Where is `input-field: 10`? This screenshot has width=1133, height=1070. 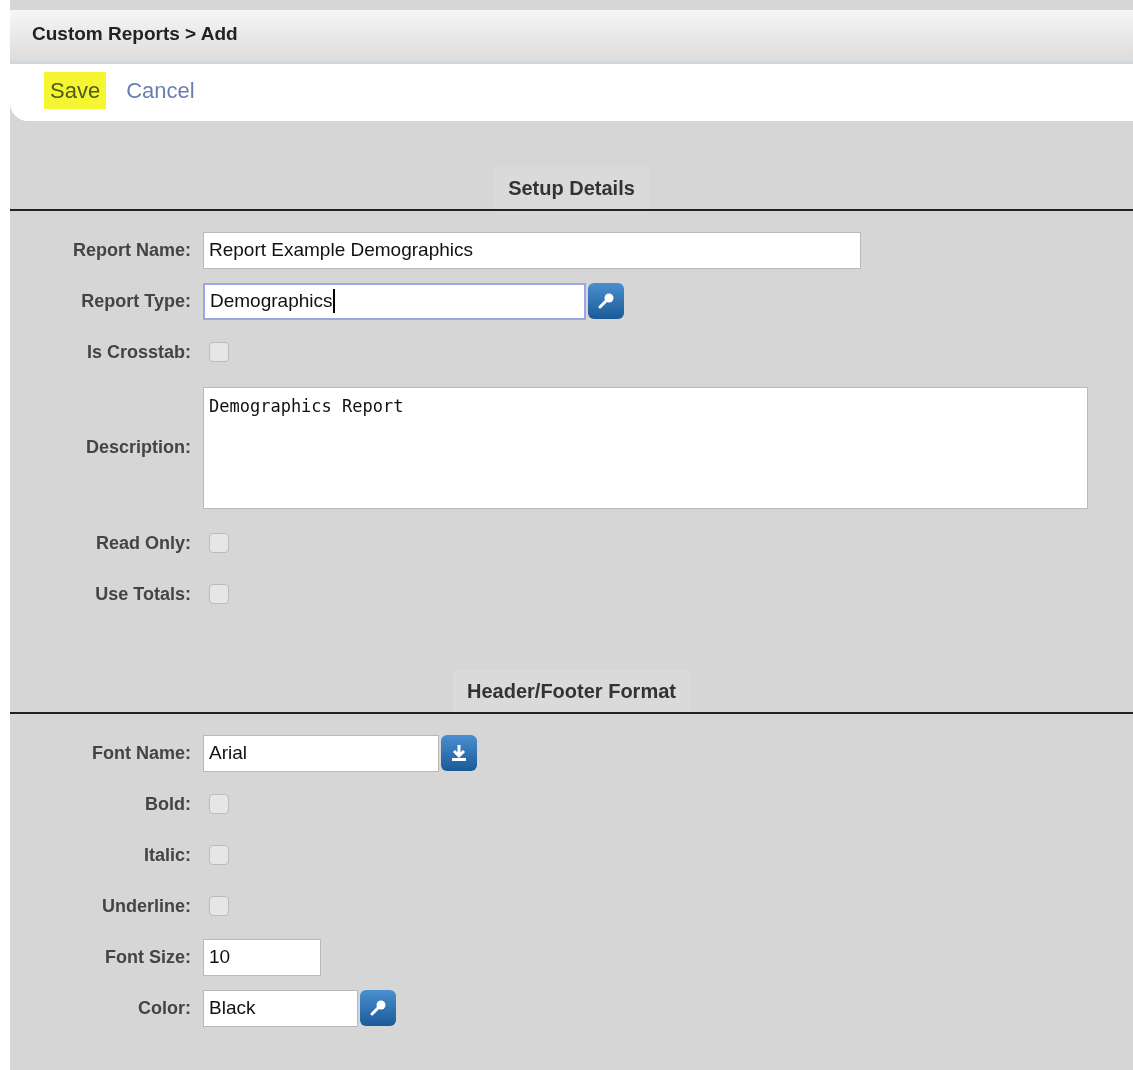
input-field: 10 is located at coordinates (262, 957).